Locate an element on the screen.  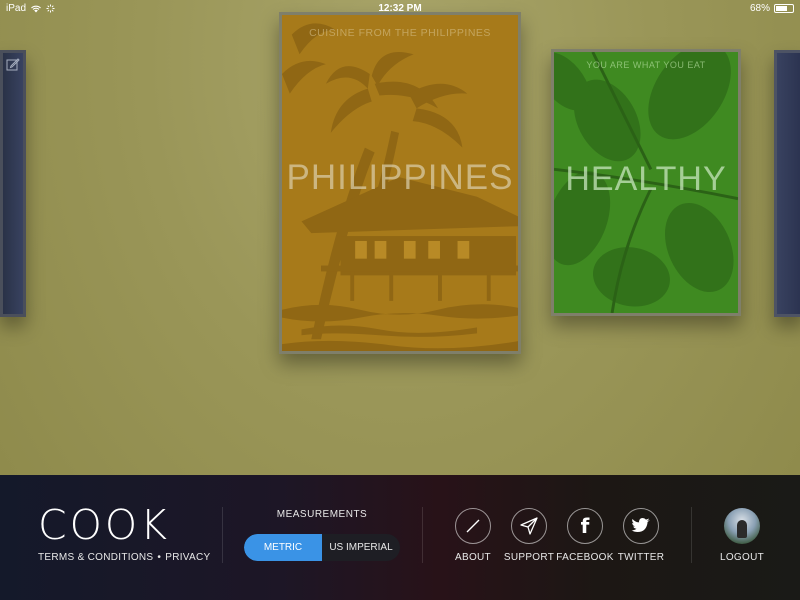
book-left-partial is located at coordinates (13, 183).